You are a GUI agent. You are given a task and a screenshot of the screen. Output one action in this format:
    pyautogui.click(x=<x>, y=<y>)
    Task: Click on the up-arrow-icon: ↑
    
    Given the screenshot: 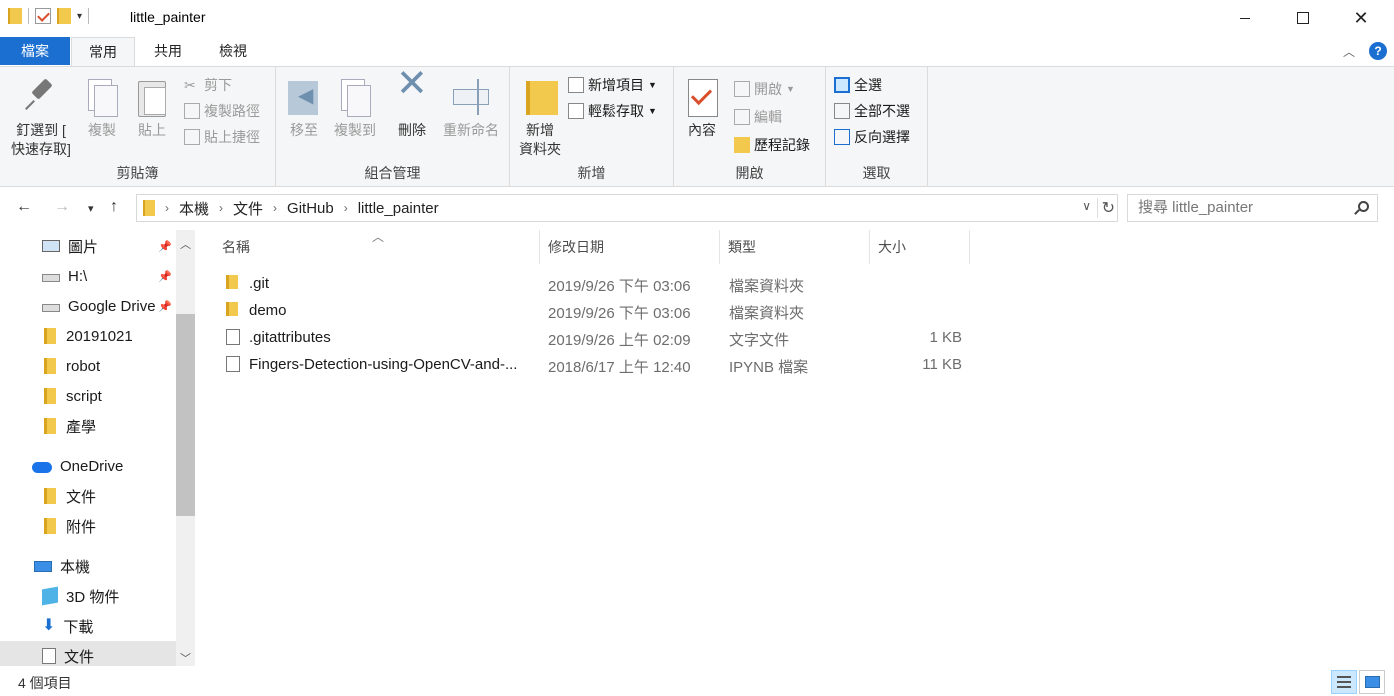 What is the action you would take?
    pyautogui.click(x=114, y=207)
    